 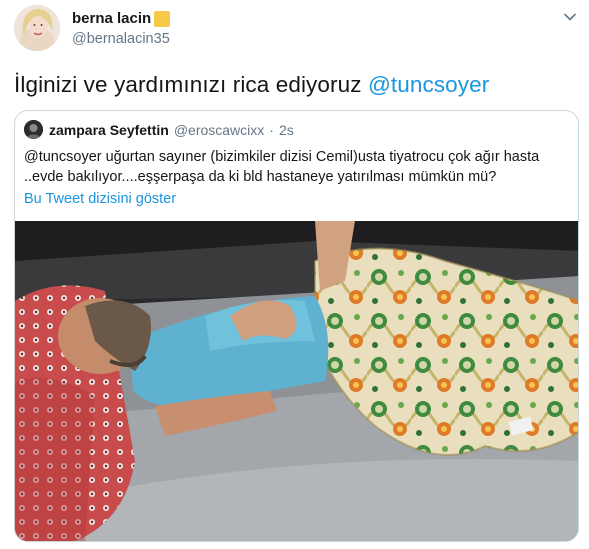 I want to click on mention-link: @tuncsoyer, so click(x=428, y=84).